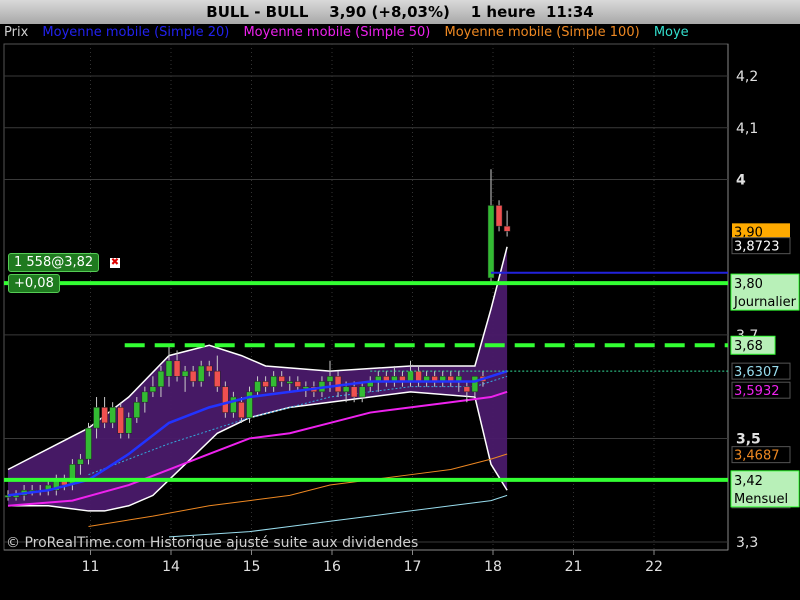  What do you see at coordinates (765, 302) in the screenshot?
I see `level-tag-name: Journalier` at bounding box center [765, 302].